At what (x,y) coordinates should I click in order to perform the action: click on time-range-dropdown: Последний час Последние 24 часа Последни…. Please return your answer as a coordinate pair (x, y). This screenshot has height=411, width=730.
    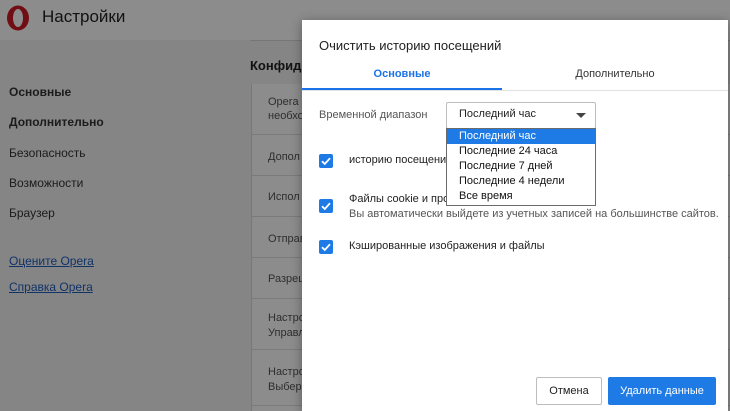
    Looking at the image, I should click on (521, 167).